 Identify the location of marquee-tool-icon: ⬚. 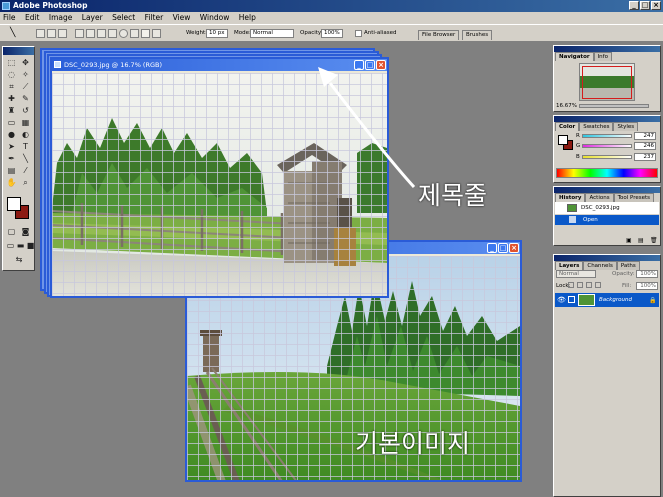
(11, 63).